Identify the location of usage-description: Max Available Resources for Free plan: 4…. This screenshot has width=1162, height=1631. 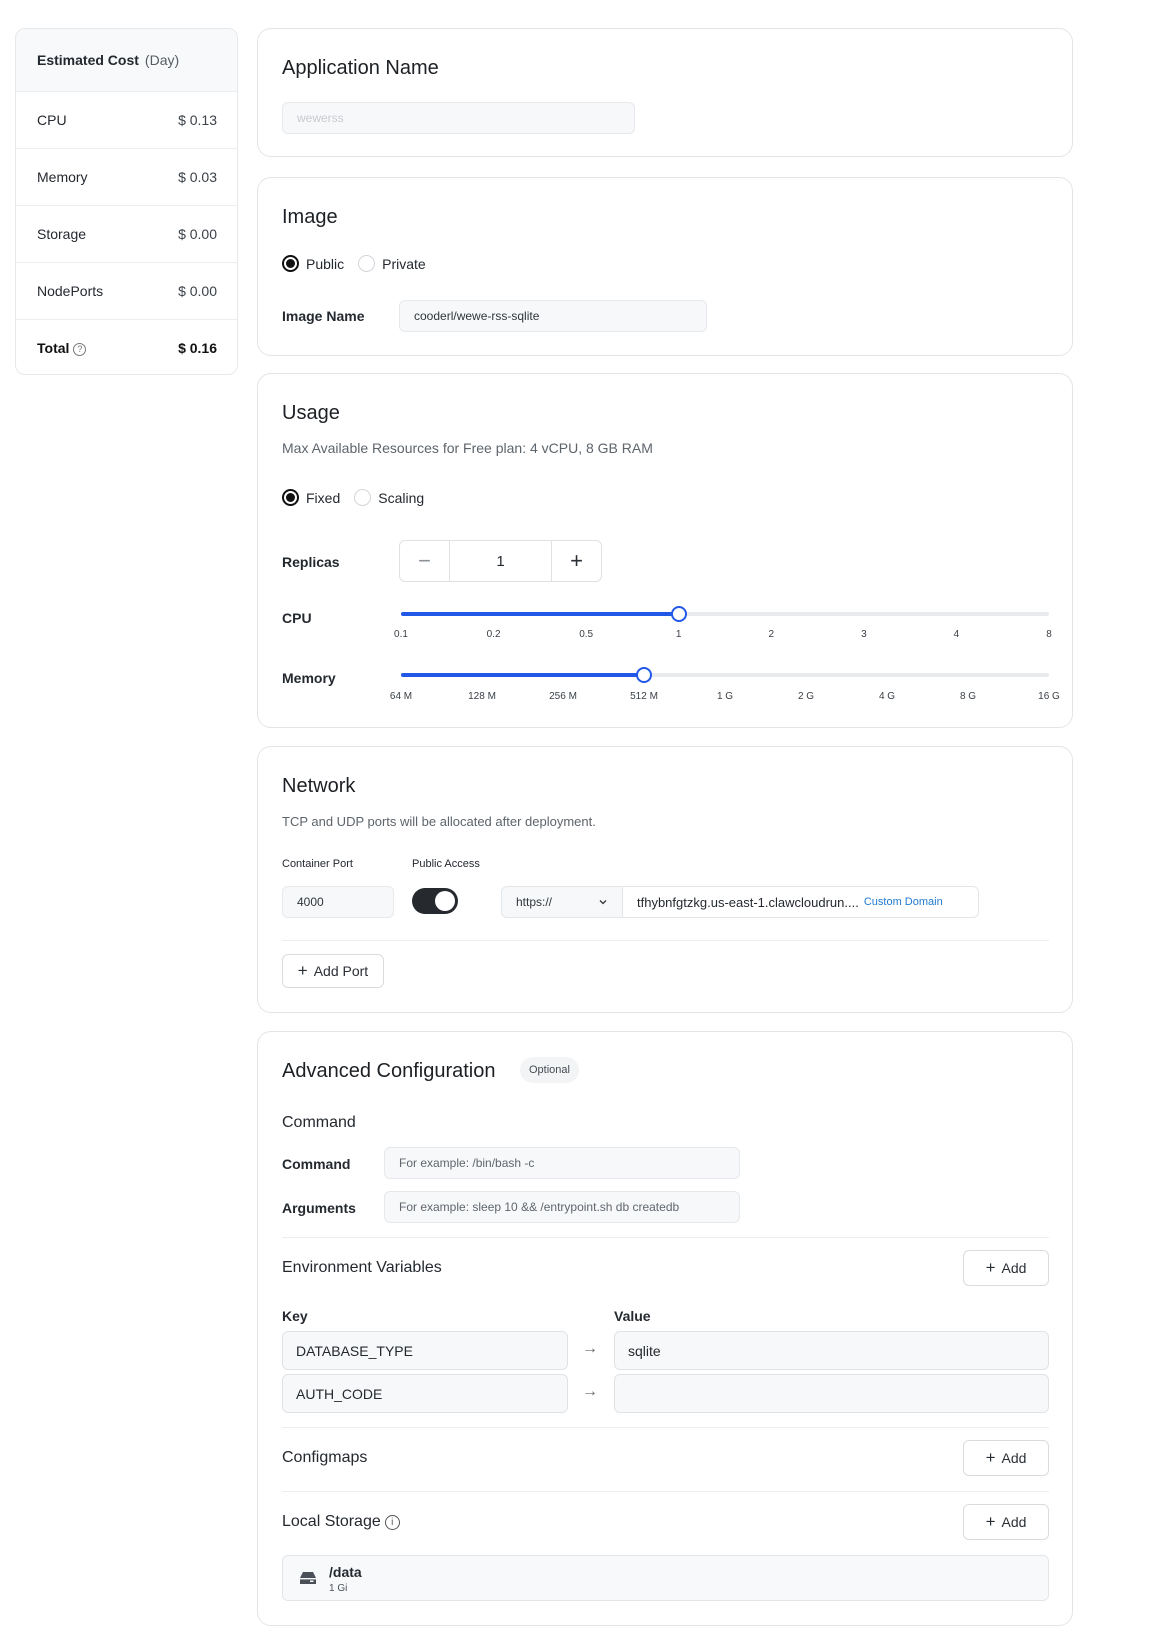
(467, 448).